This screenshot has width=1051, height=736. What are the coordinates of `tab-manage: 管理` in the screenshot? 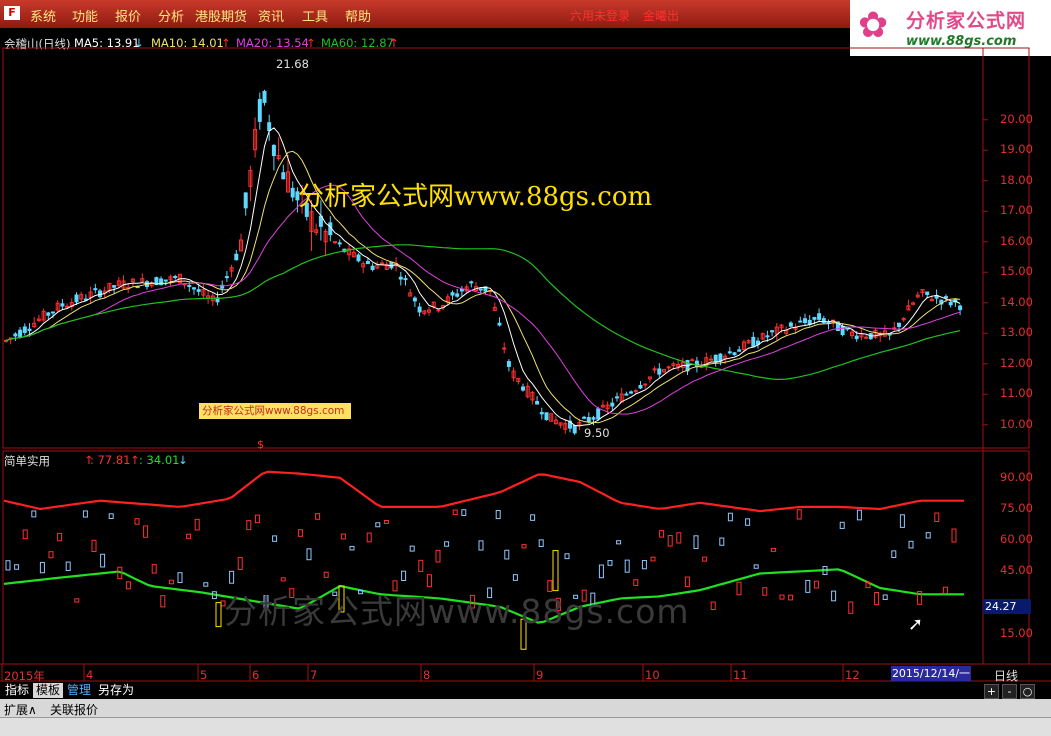 It's located at (79, 690).